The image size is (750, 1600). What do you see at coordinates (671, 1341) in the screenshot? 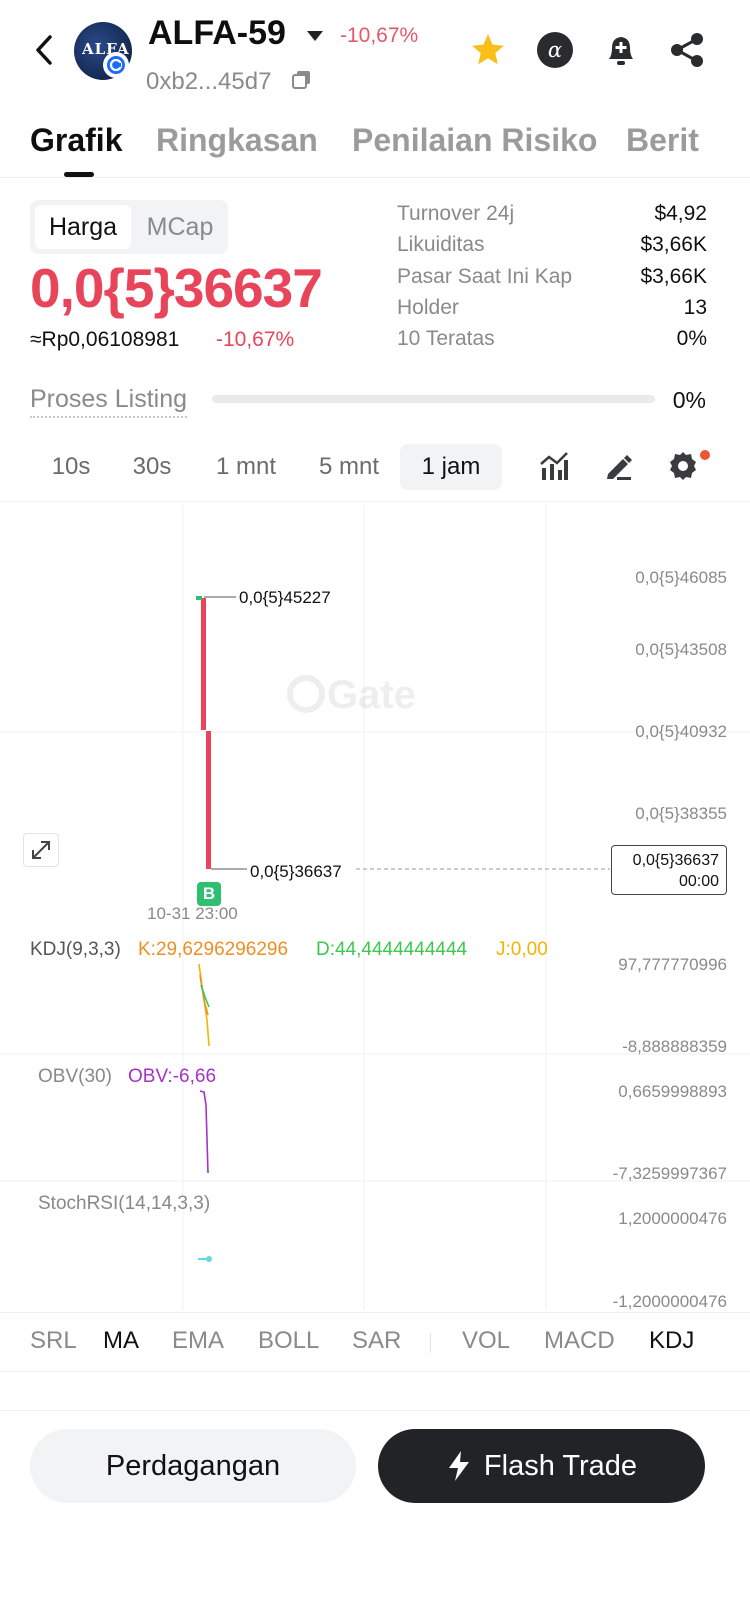
I see `indicator-kdj: KDJ` at bounding box center [671, 1341].